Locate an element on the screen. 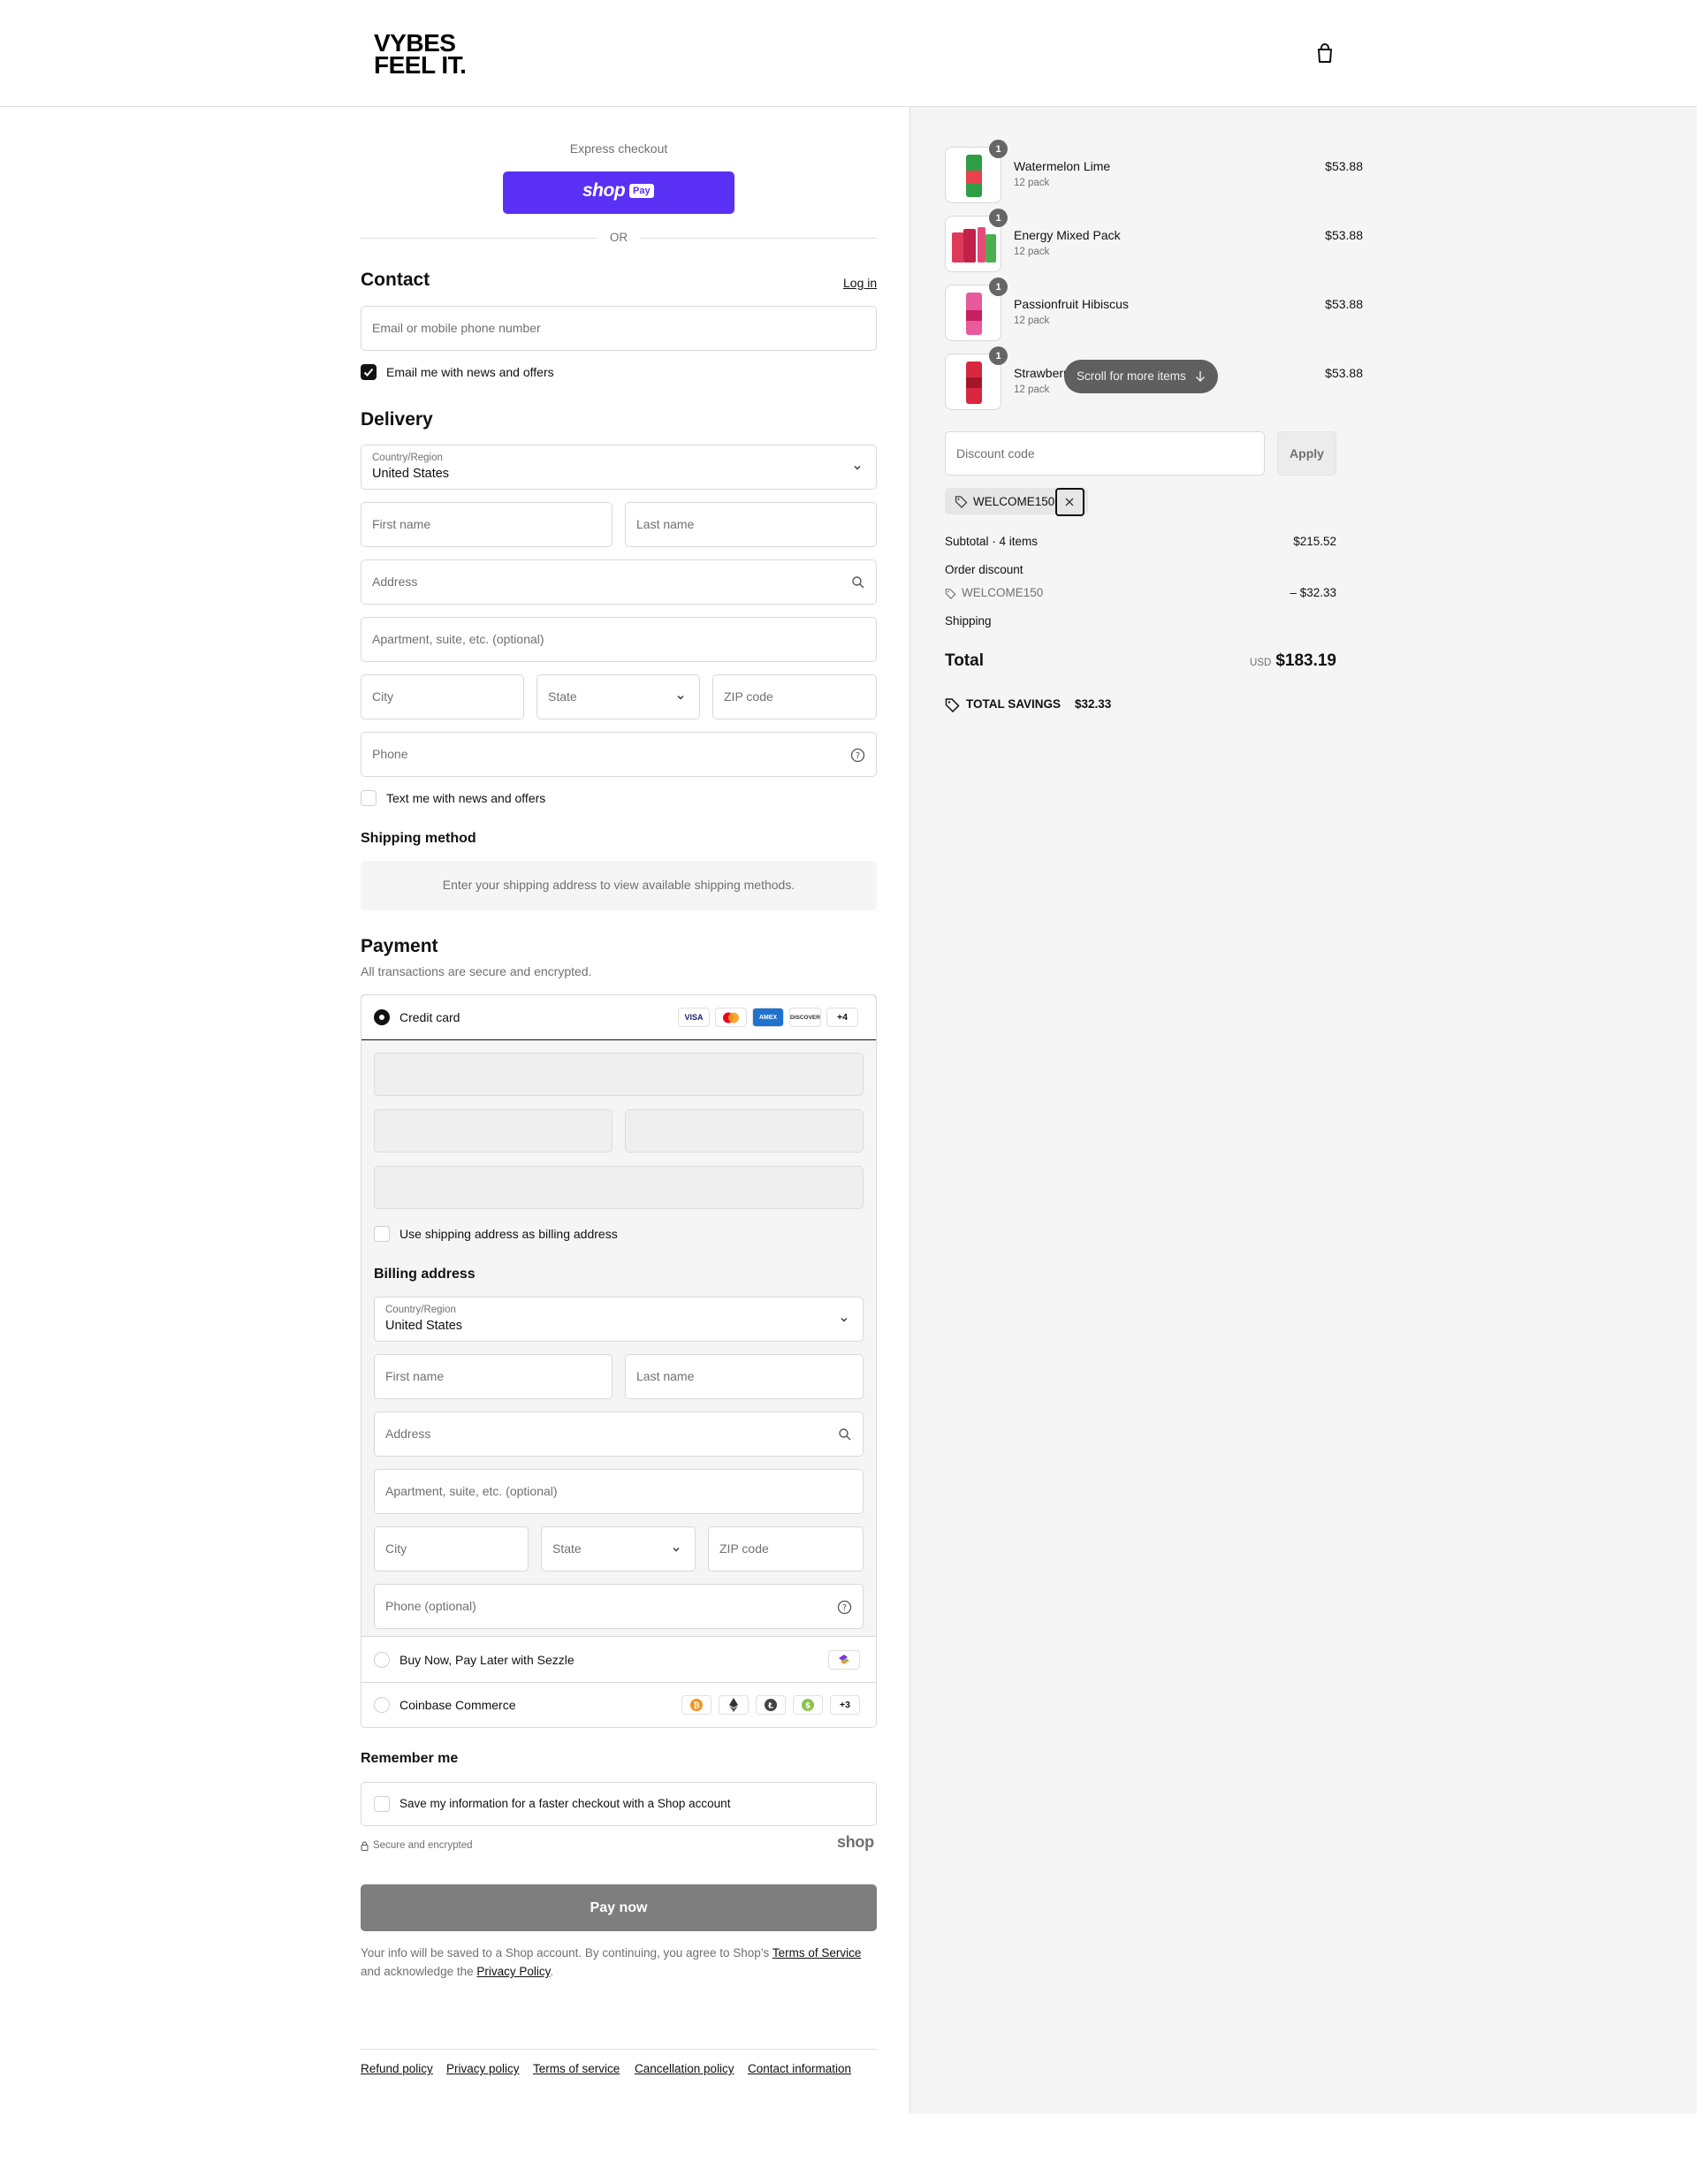 Image resolution: width=1697 pixels, height=2184 pixels. billing-country-select: Country/Region United States is located at coordinates (619, 1319).